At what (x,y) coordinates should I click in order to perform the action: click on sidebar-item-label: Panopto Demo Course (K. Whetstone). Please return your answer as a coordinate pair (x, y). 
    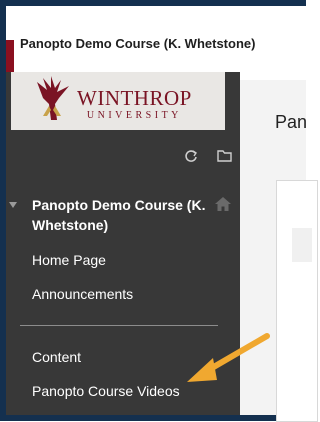
    Looking at the image, I should click on (119, 215).